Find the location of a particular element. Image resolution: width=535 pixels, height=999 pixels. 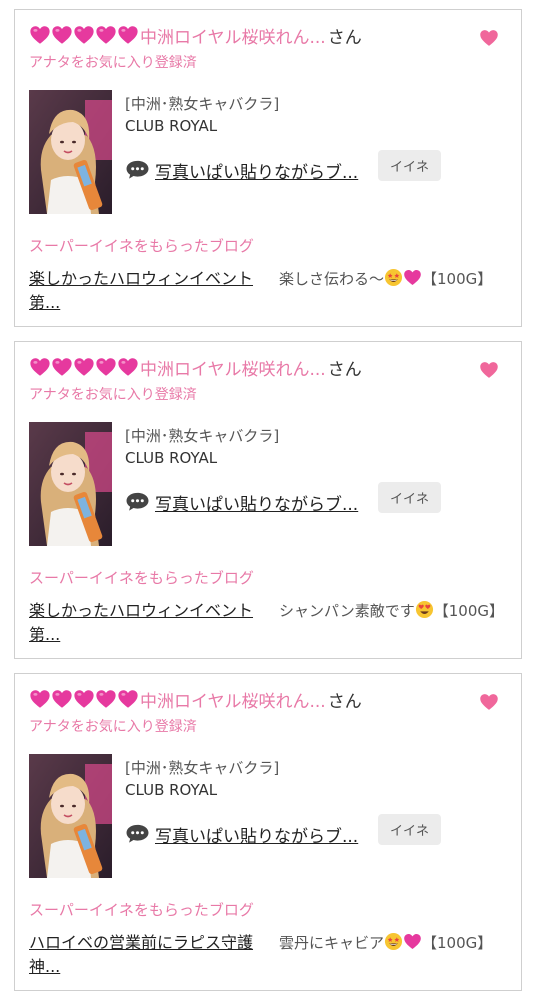

super-comment: 楽しさ伝わる〜 【100G】 is located at coordinates (393, 279).